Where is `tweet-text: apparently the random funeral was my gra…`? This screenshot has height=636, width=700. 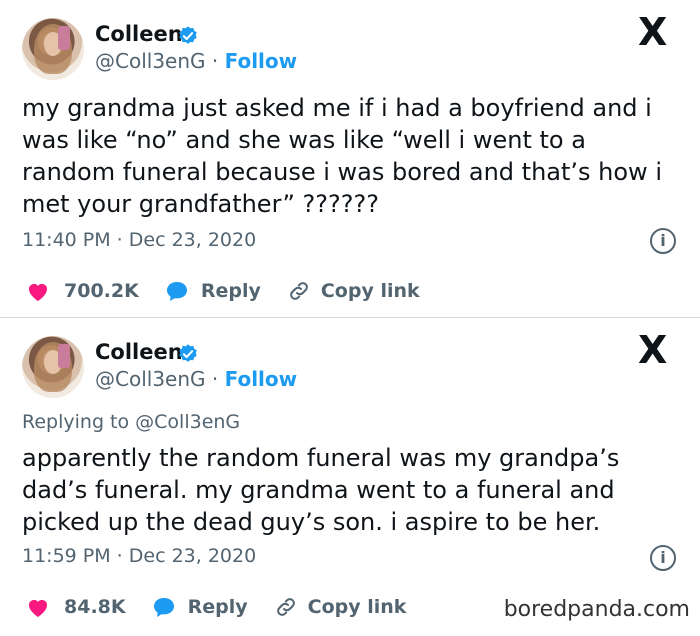 tweet-text: apparently the random funeral was my gra… is located at coordinates (321, 490).